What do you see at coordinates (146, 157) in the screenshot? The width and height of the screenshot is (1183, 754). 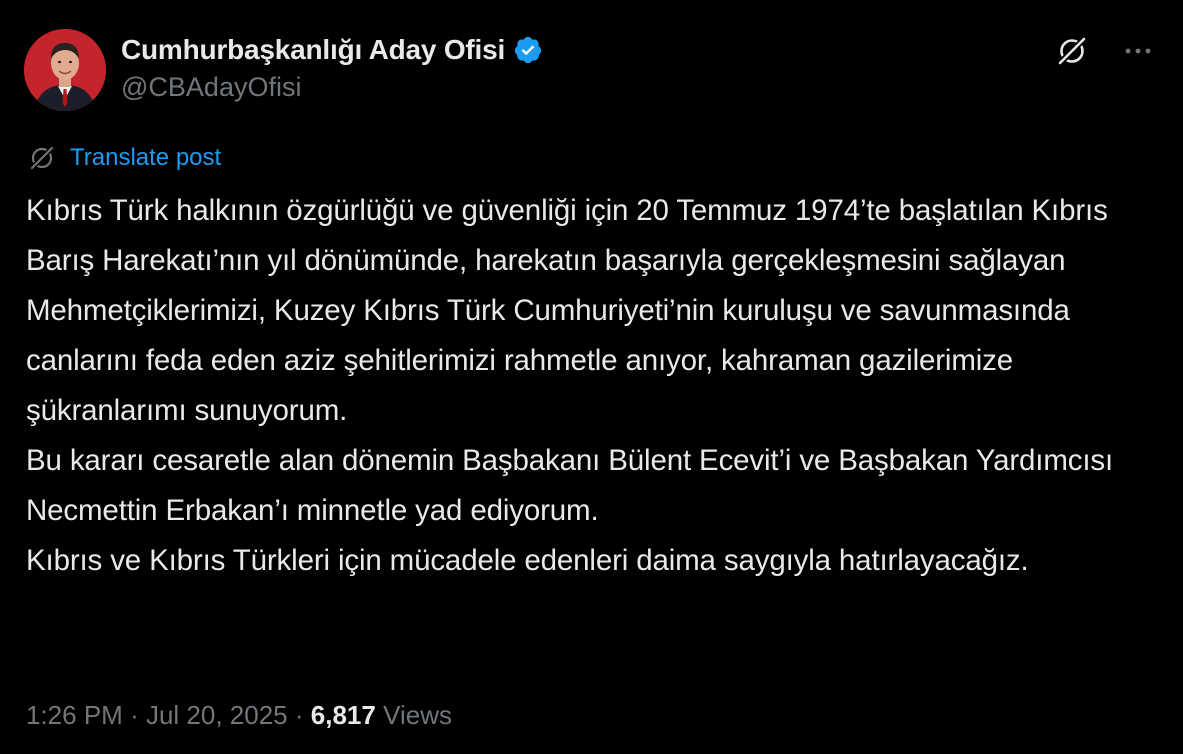 I see `translate-label: Translate post` at bounding box center [146, 157].